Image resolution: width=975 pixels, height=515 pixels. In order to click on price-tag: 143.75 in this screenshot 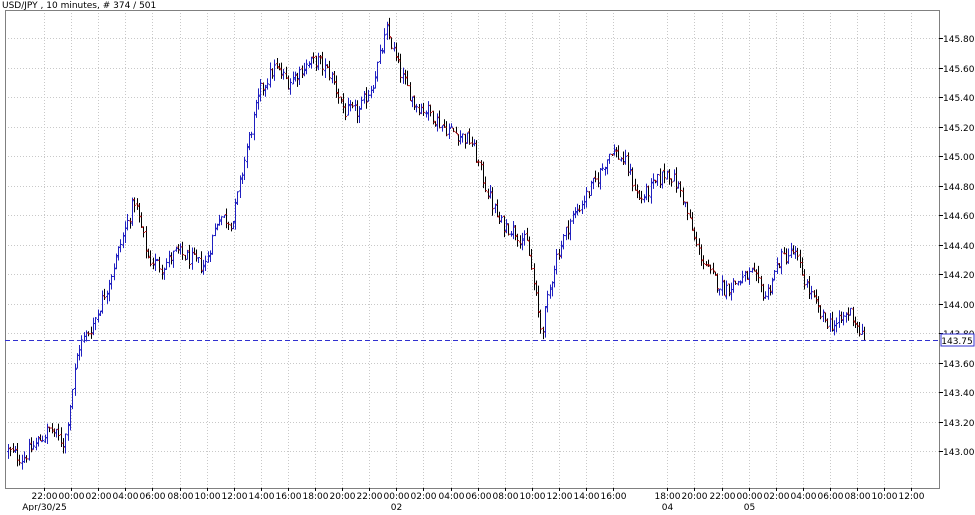, I will do `click(957, 340)`.